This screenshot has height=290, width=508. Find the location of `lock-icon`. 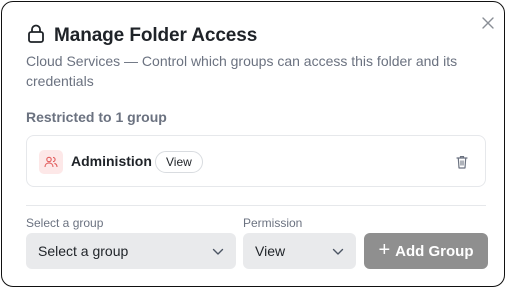

lock-icon is located at coordinates (36, 35).